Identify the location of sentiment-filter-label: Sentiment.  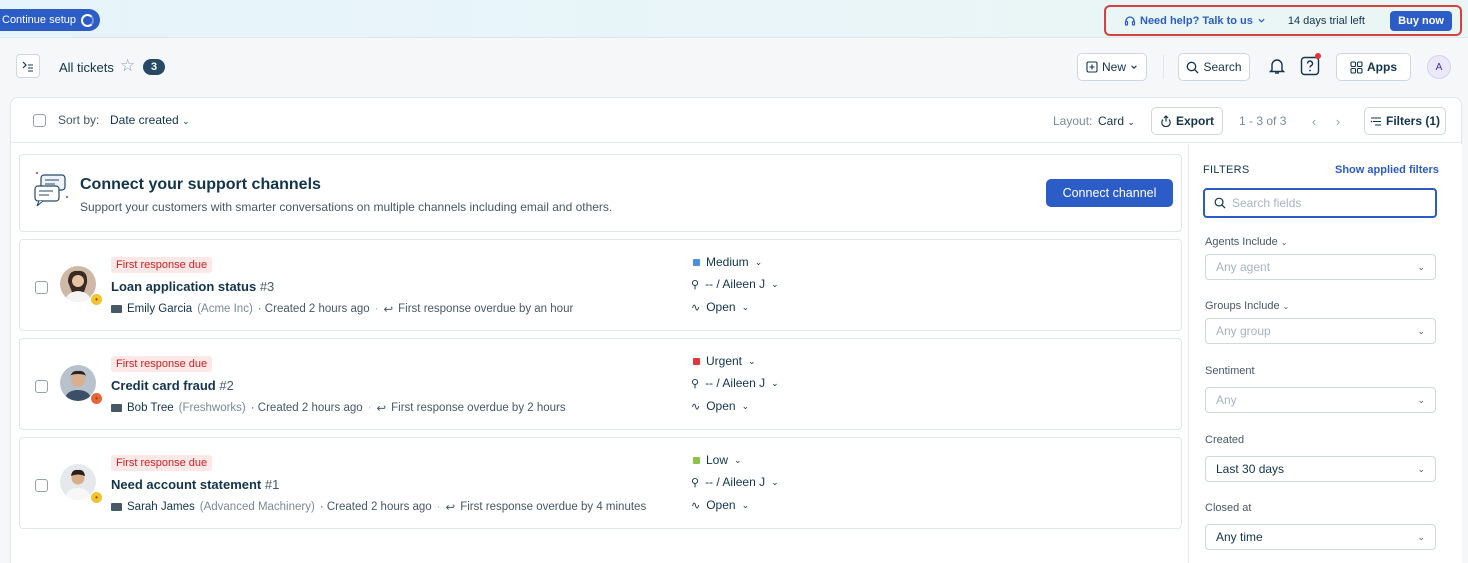
(1230, 371).